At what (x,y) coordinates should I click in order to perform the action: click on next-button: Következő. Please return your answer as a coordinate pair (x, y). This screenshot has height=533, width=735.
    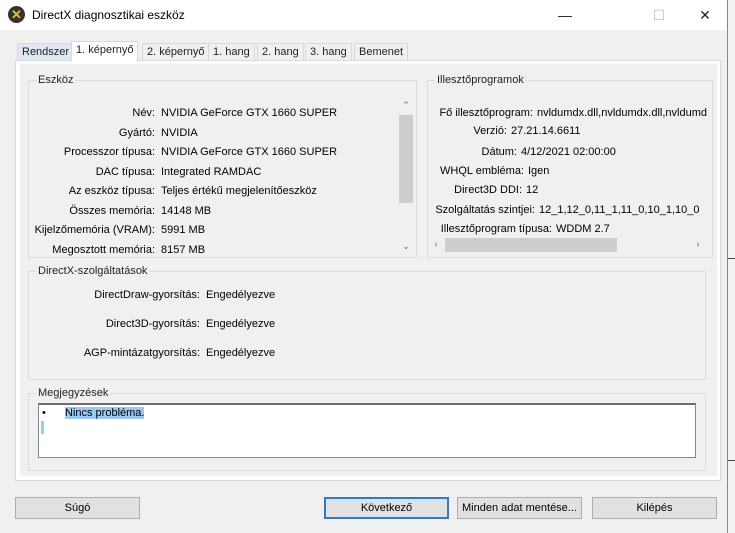
    Looking at the image, I should click on (386, 508).